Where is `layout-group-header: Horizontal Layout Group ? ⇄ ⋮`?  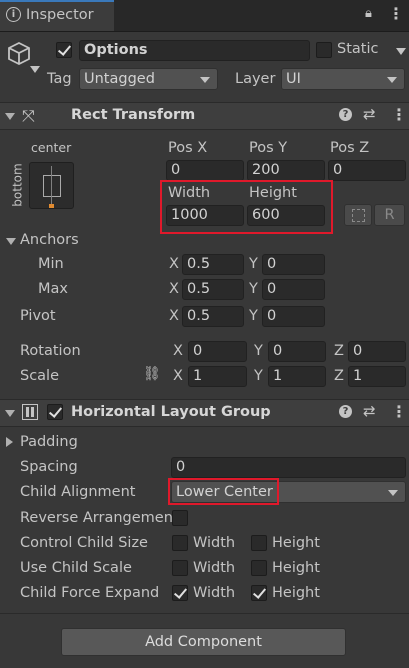 layout-group-header: Horizontal Layout Group ? ⇄ ⋮ is located at coordinates (204, 413).